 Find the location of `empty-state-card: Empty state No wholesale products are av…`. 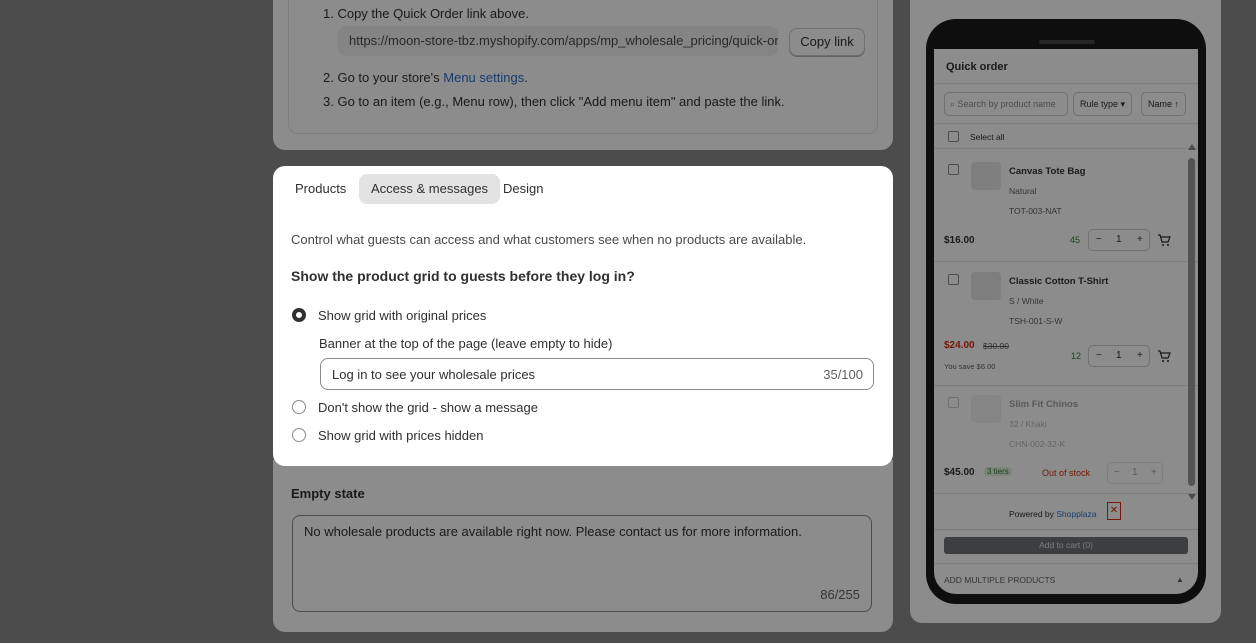

empty-state-card: Empty state No wholesale products are av… is located at coordinates (583, 546).